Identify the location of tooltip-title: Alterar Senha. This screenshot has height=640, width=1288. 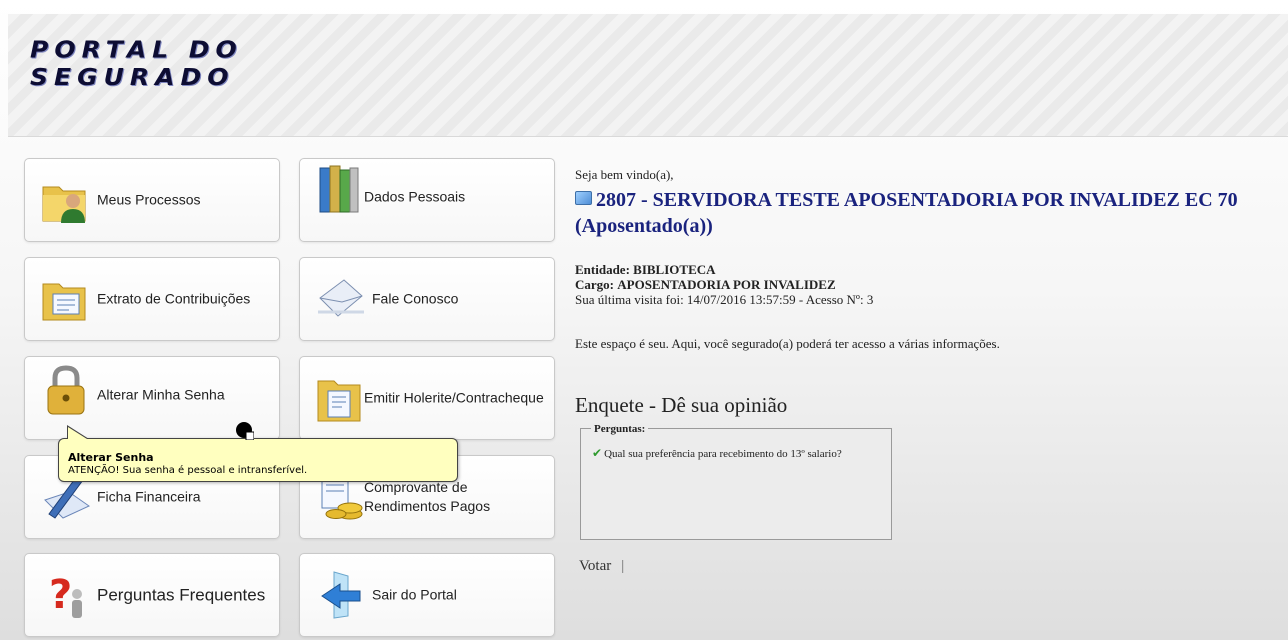
(111, 457).